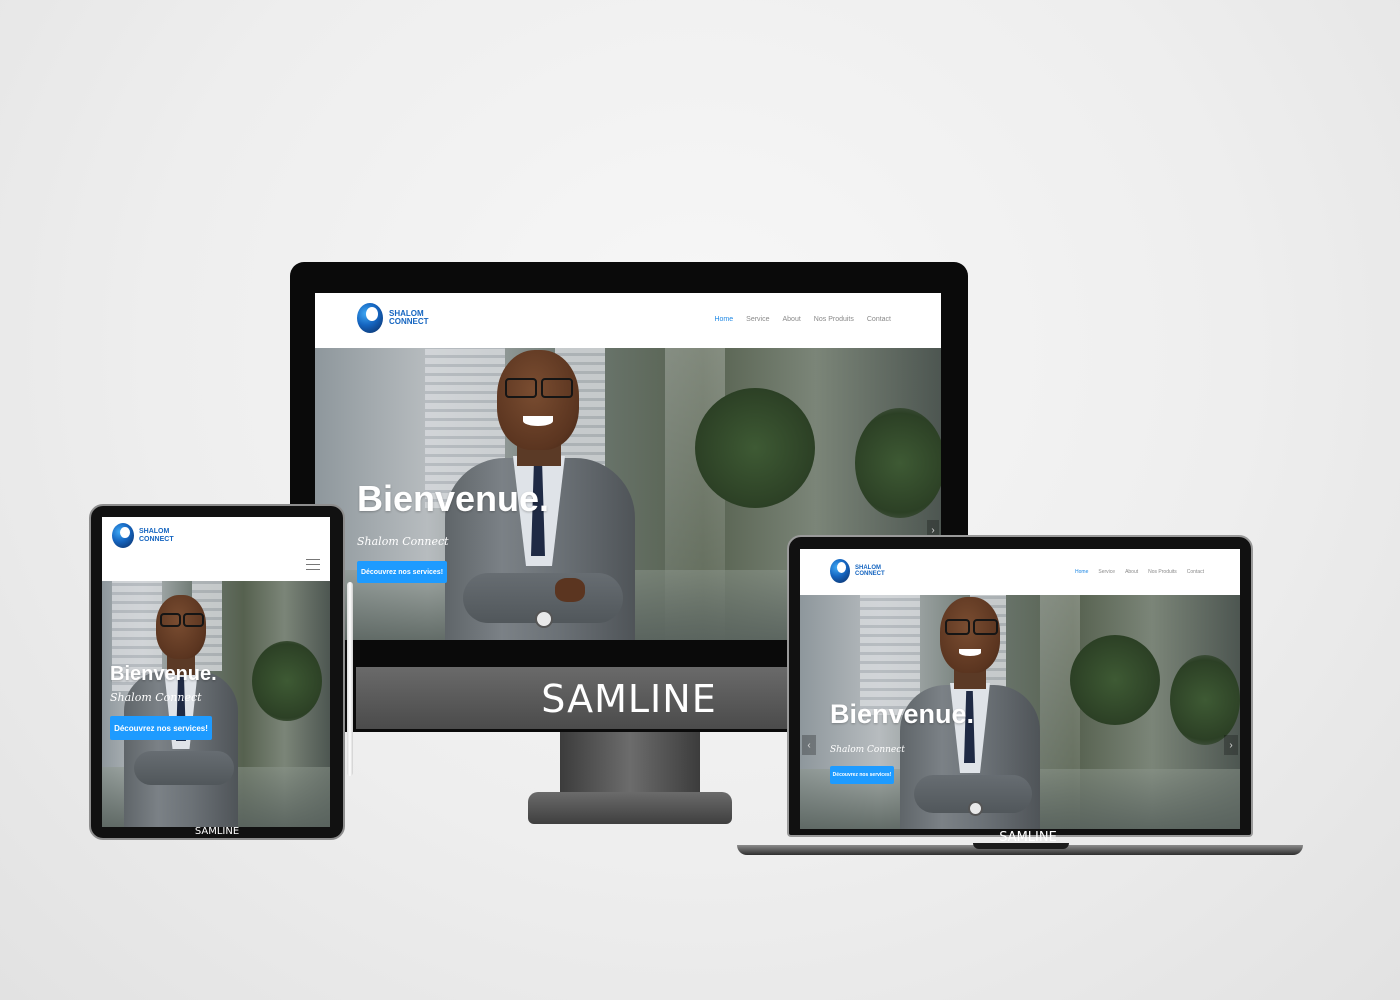  I want to click on tablet-hero-subtitle: Shalom Connect, so click(156, 697).